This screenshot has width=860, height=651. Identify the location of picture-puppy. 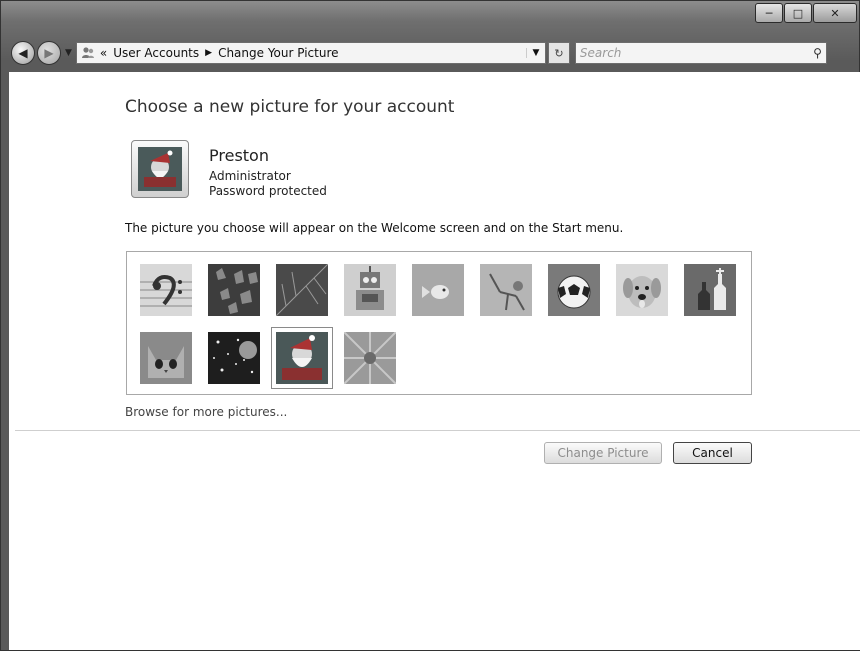
(642, 290).